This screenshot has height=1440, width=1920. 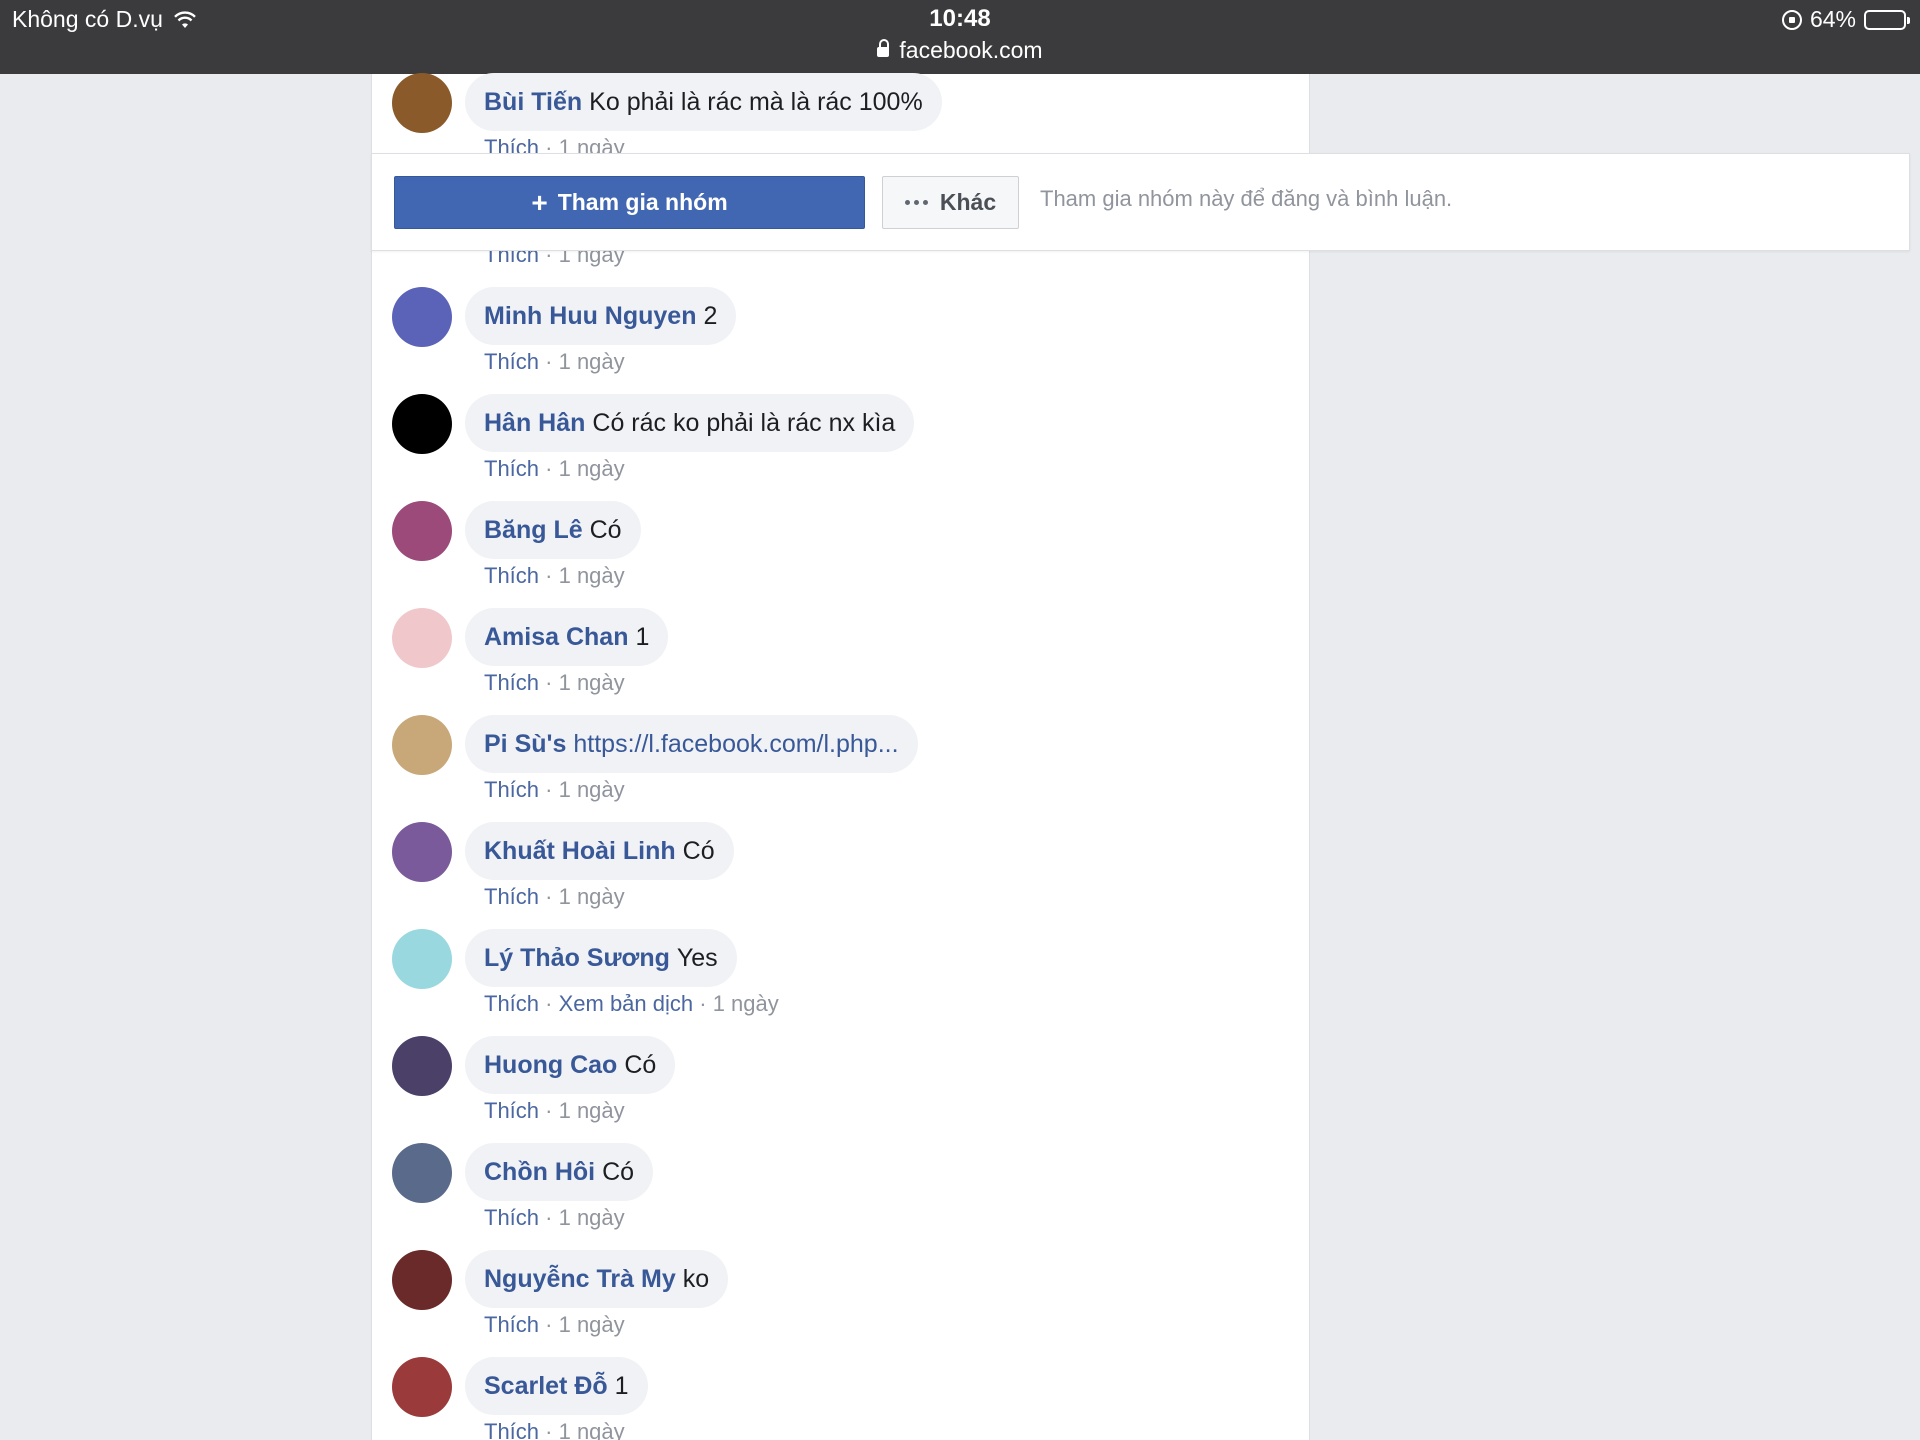 What do you see at coordinates (842, 1398) in the screenshot?
I see `comment-item: Scarlet Đỗ 1 Thích · 1 ngày` at bounding box center [842, 1398].